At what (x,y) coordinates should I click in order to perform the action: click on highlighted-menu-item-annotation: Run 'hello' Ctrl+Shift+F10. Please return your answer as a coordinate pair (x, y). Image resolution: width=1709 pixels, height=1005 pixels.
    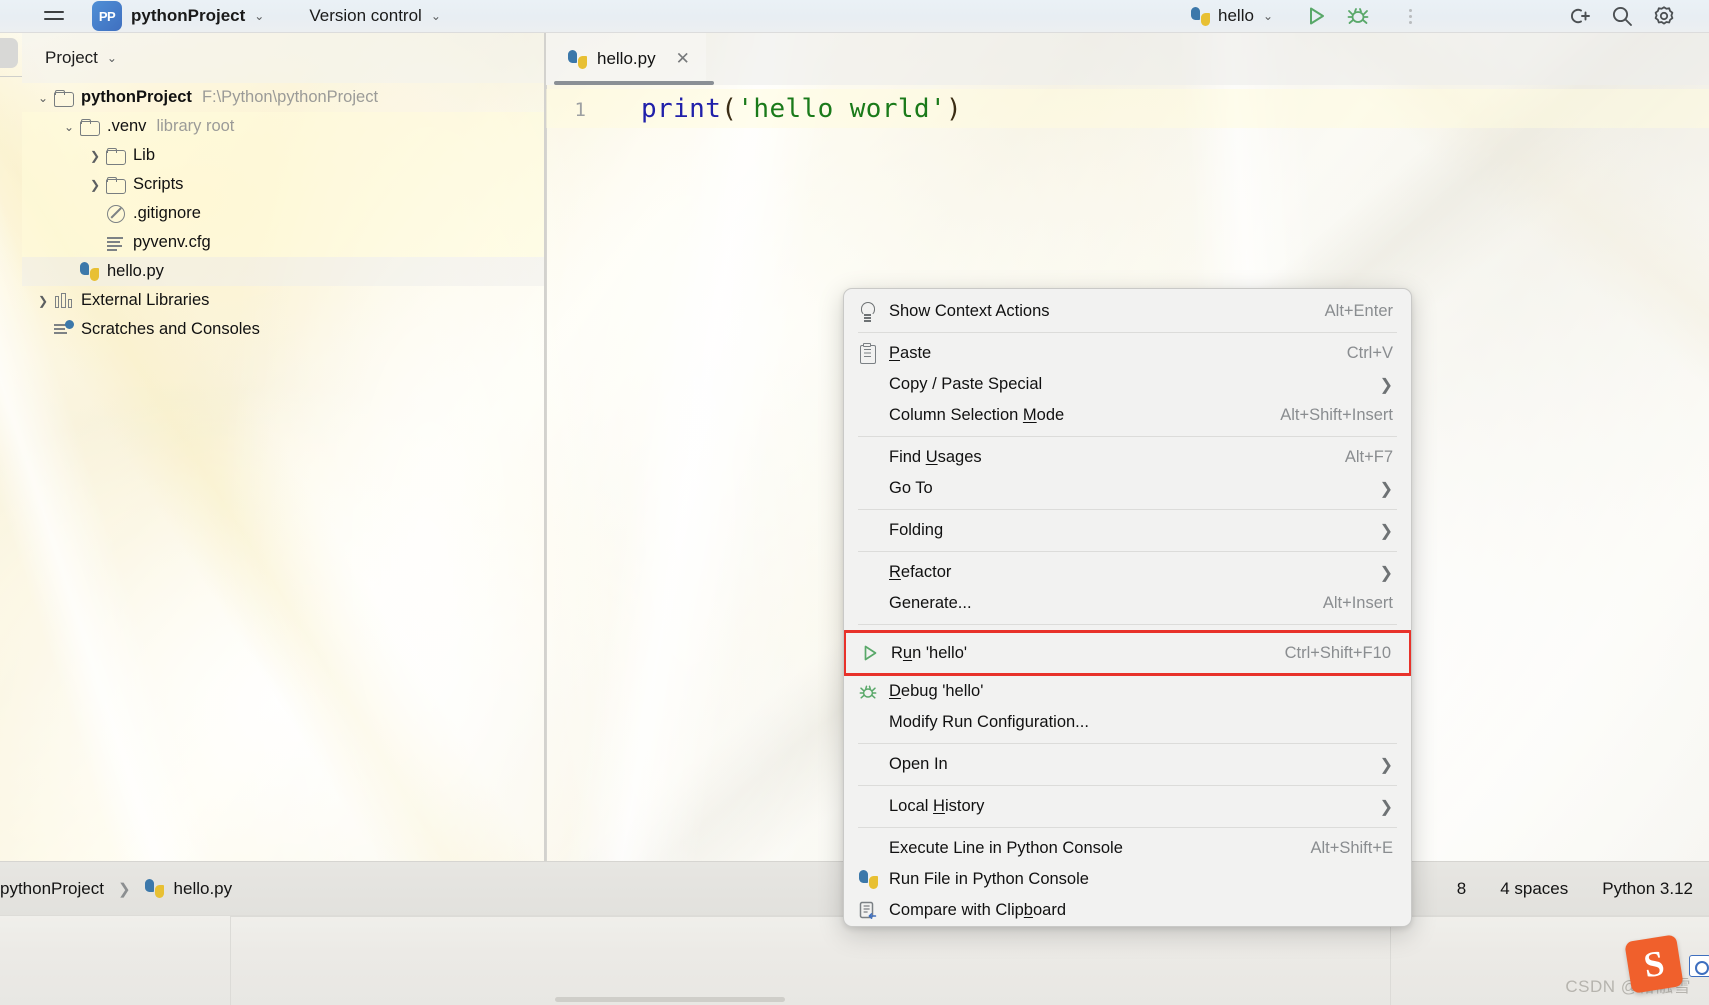
    Looking at the image, I should click on (1127, 653).